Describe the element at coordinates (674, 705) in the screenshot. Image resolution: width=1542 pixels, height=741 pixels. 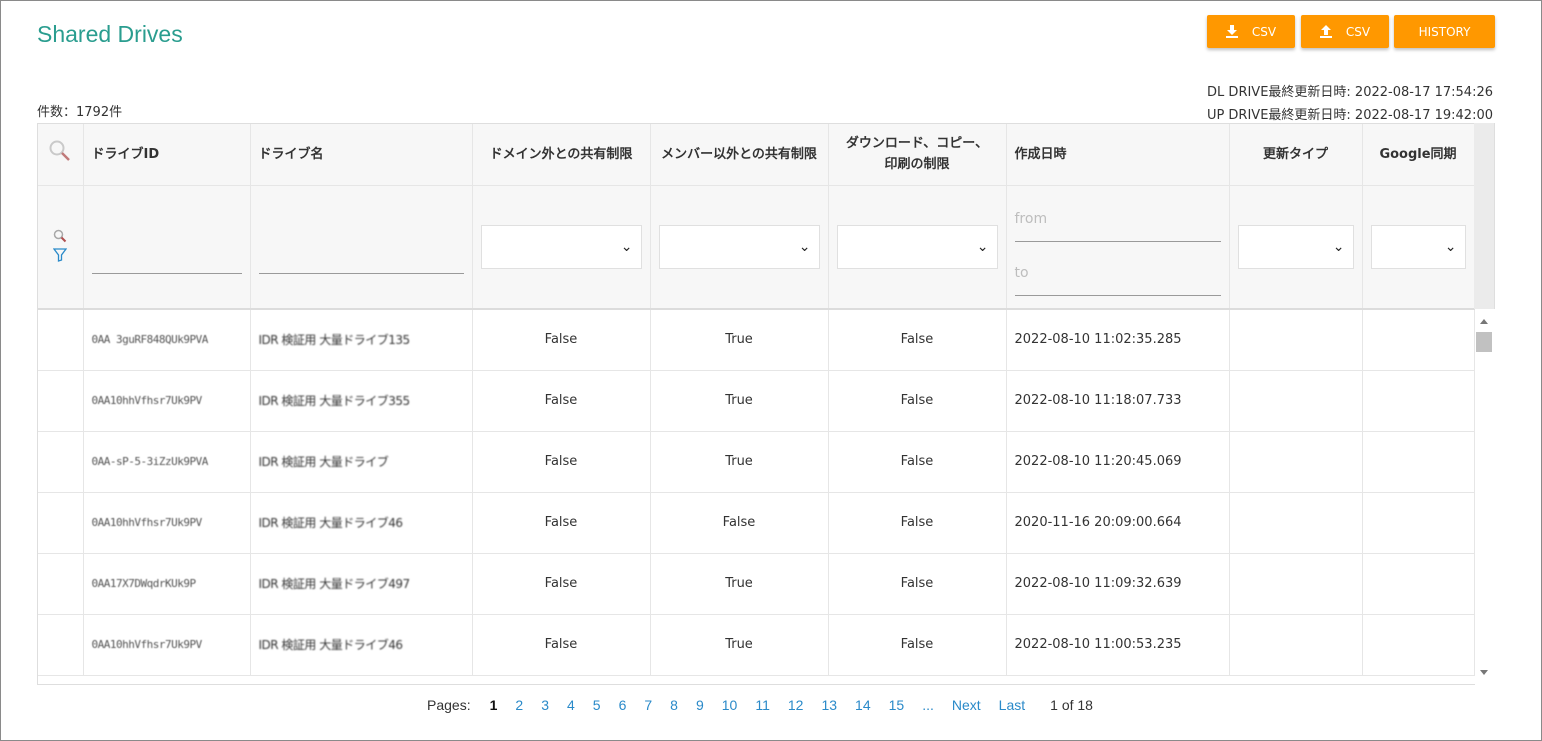
I see `page-link-8: 8` at that location.